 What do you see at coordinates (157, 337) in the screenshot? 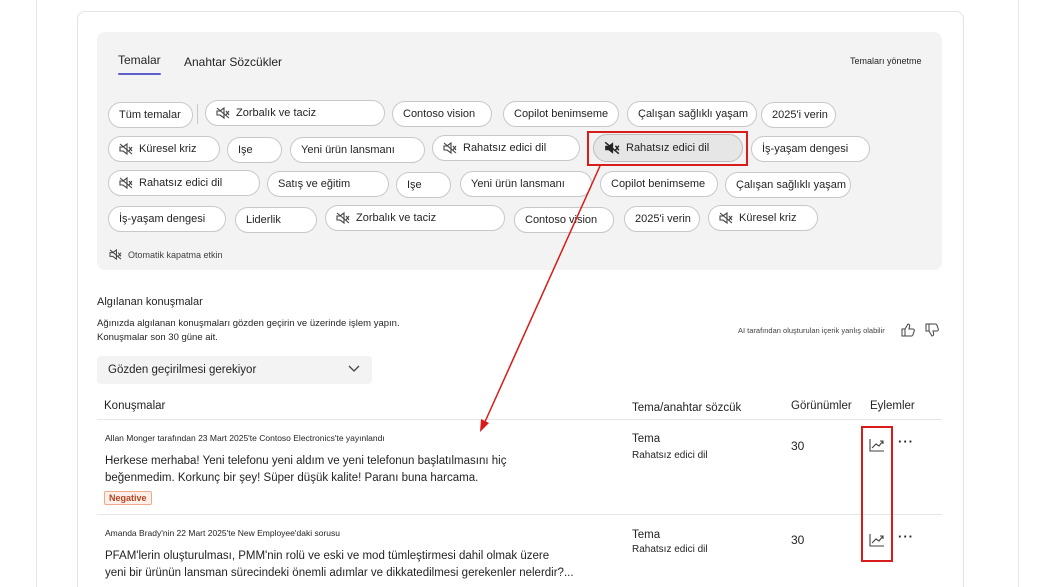
I see `section-desc-line2: Konuşmalar son 30 güne ait.` at bounding box center [157, 337].